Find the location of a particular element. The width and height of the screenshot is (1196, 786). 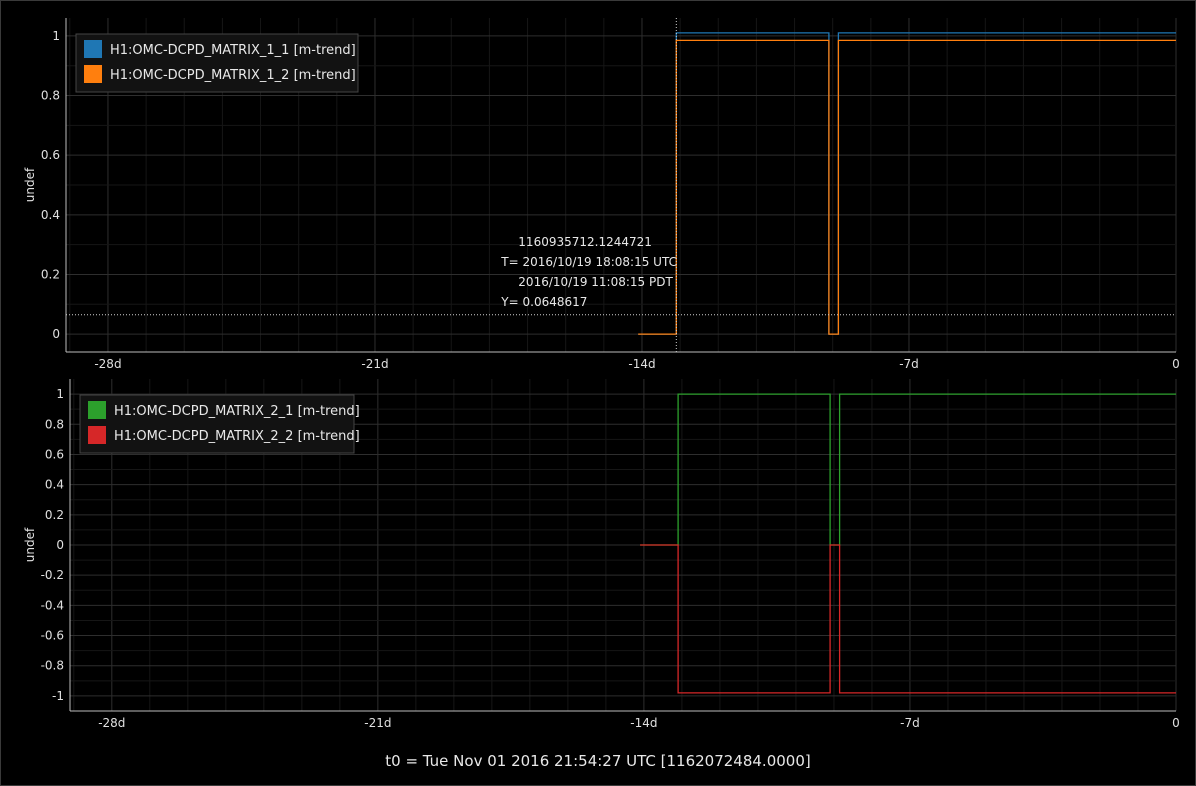

cursor-local-label: 2016/10/19 11:08:15 PDT is located at coordinates (595, 282).